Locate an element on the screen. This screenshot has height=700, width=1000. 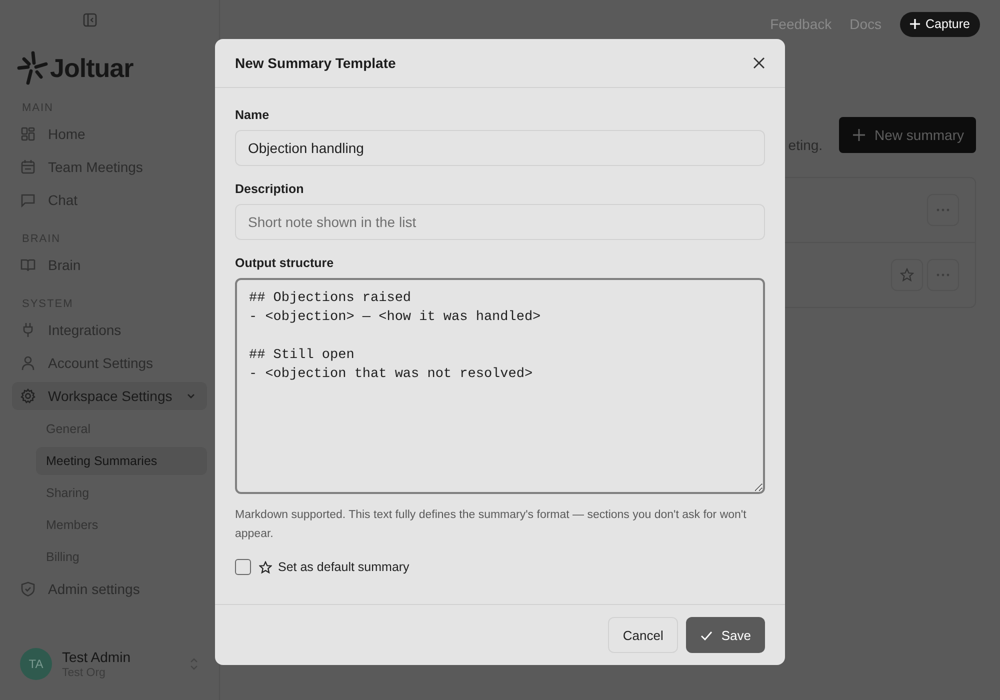
user-name: Test Admin is located at coordinates (97, 657).